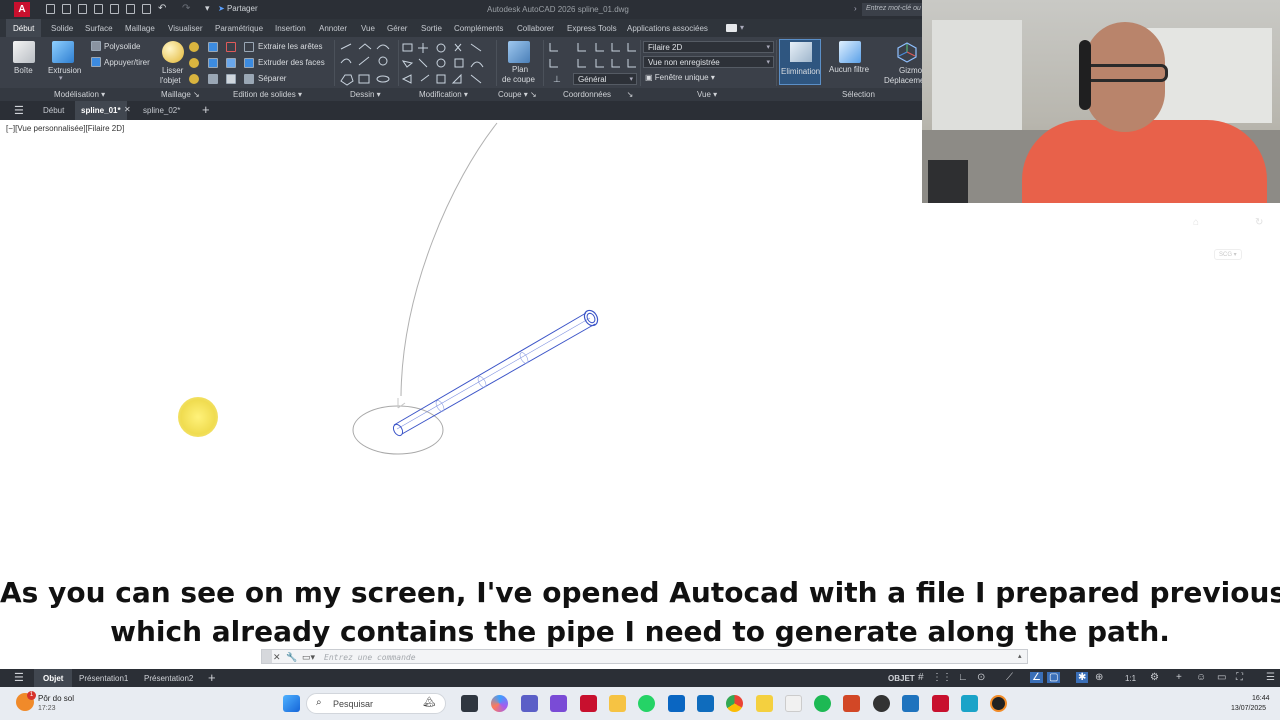 This screenshot has width=1280, height=720. What do you see at coordinates (499, 703) in the screenshot?
I see `copilot-icon` at bounding box center [499, 703].